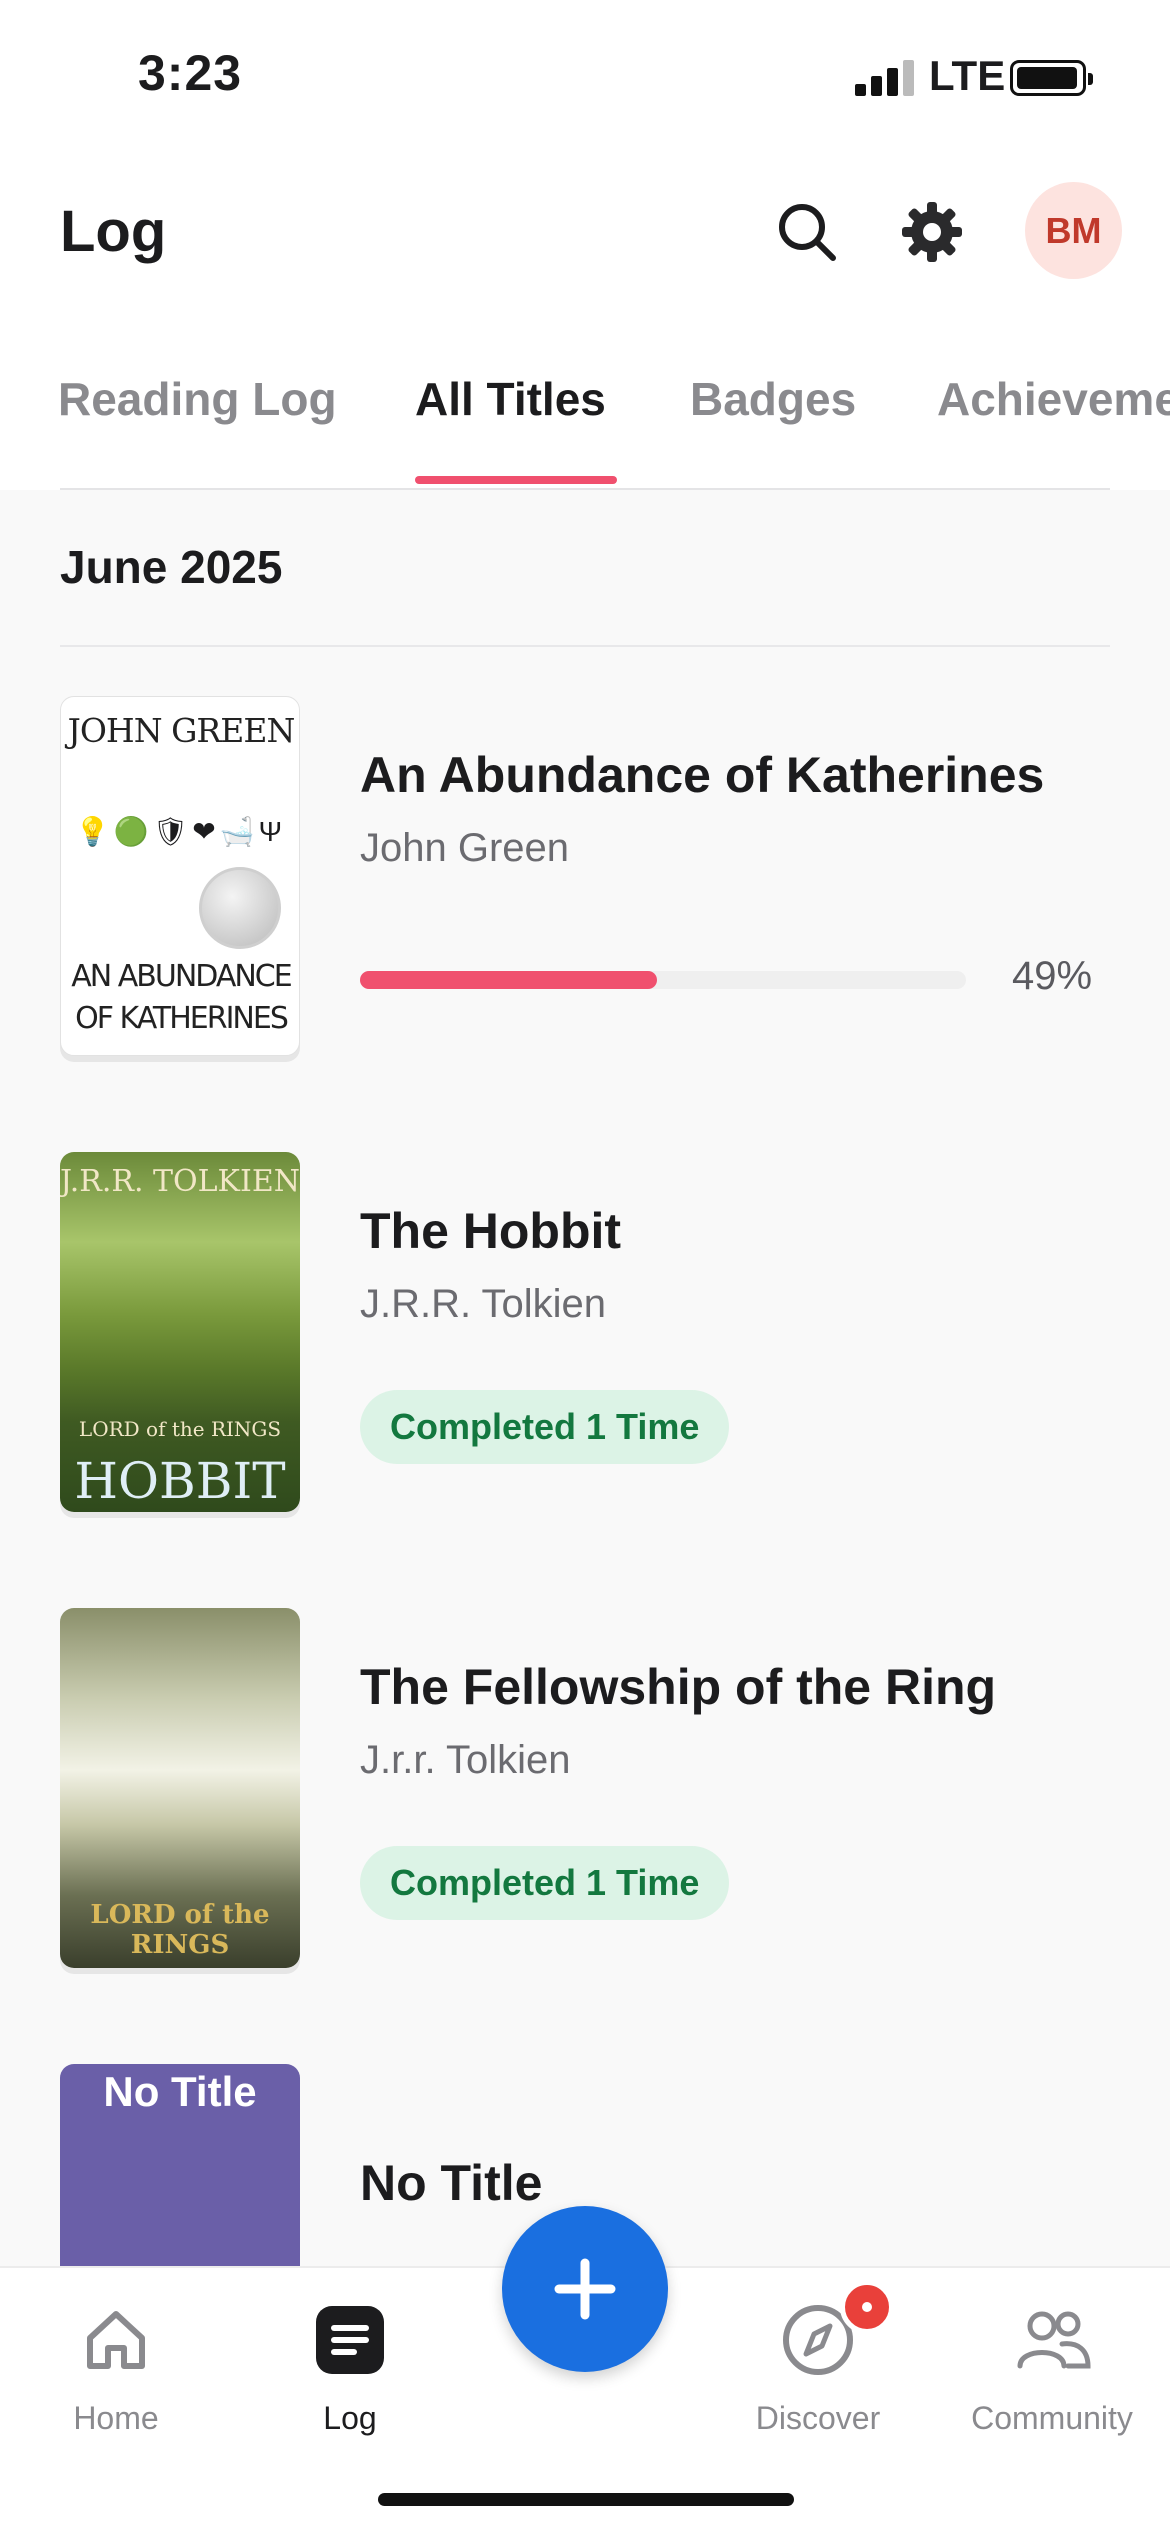 Image resolution: width=1170 pixels, height=2532 pixels. Describe the element at coordinates (773, 399) in the screenshot. I see `tab-badges: Badges` at that location.